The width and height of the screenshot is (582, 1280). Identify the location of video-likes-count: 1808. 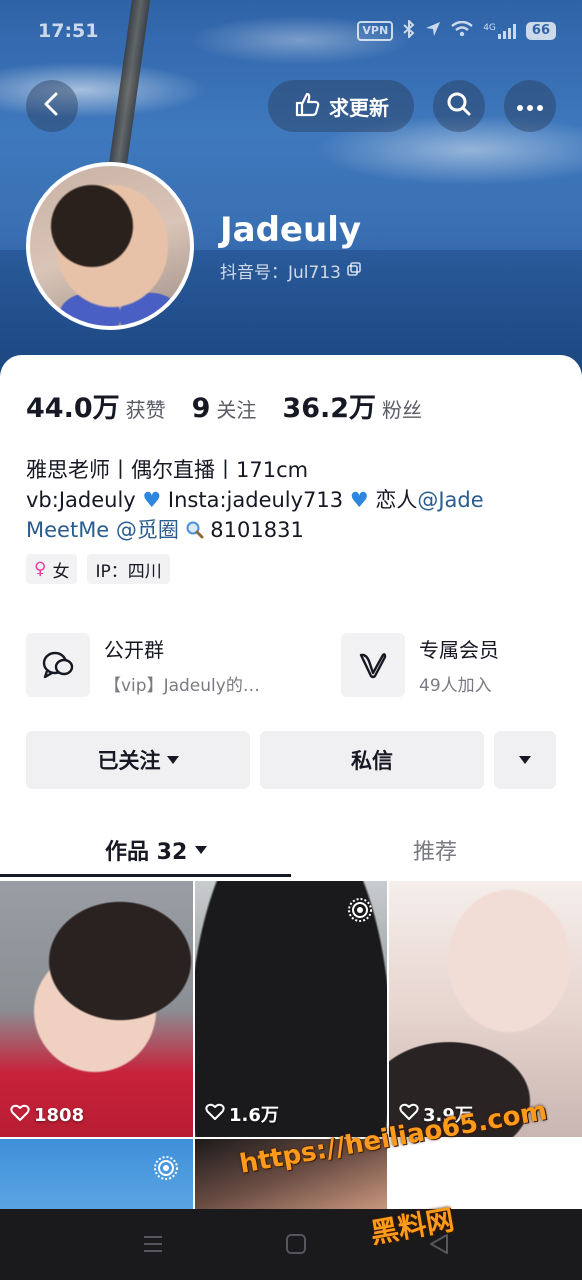
(59, 1115).